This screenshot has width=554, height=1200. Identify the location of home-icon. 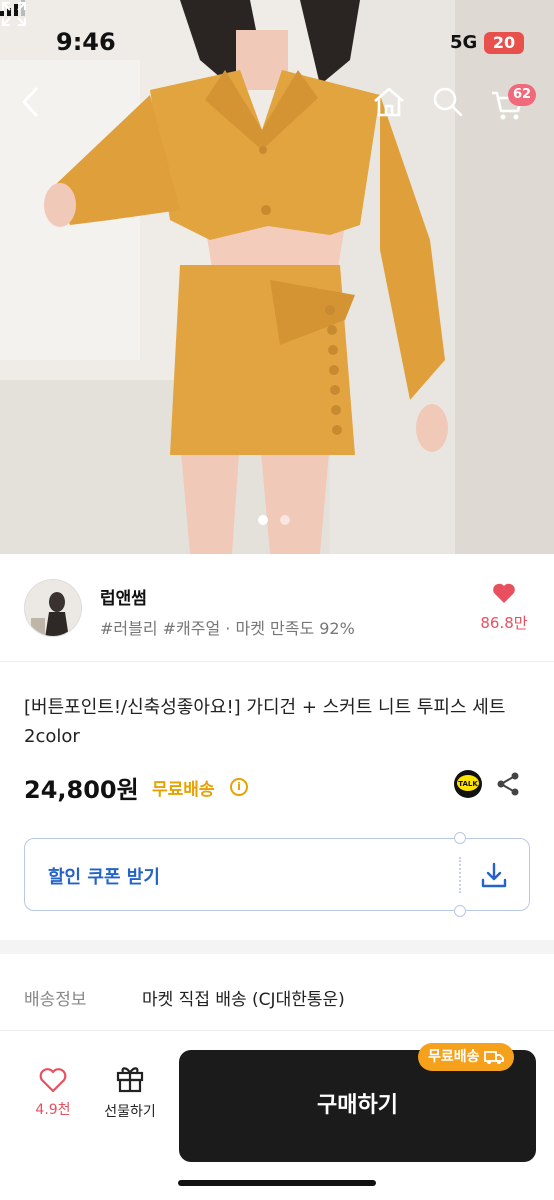
(389, 102).